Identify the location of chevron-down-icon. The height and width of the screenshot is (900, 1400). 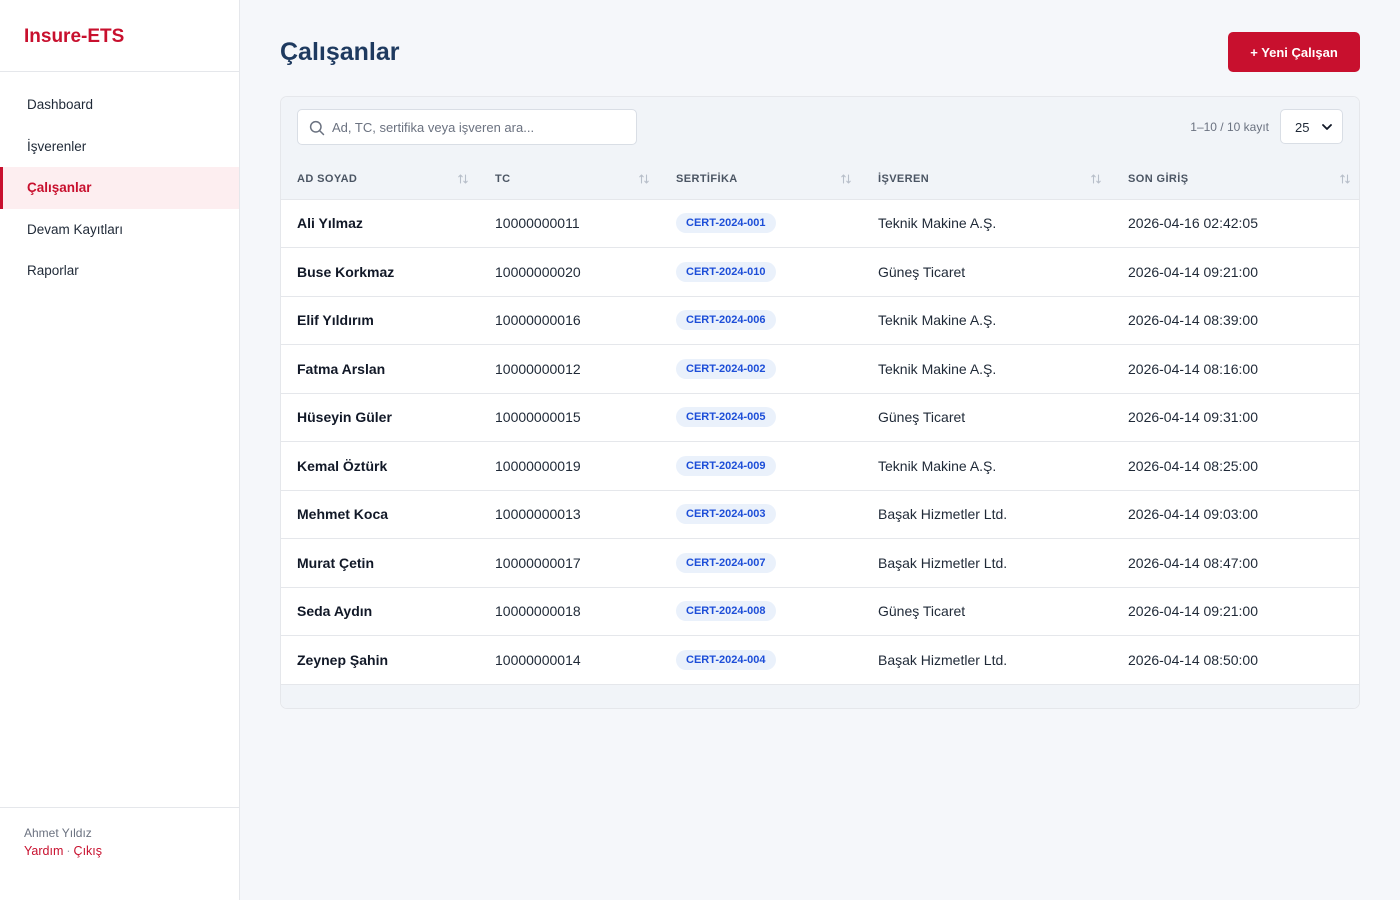
(1327, 127).